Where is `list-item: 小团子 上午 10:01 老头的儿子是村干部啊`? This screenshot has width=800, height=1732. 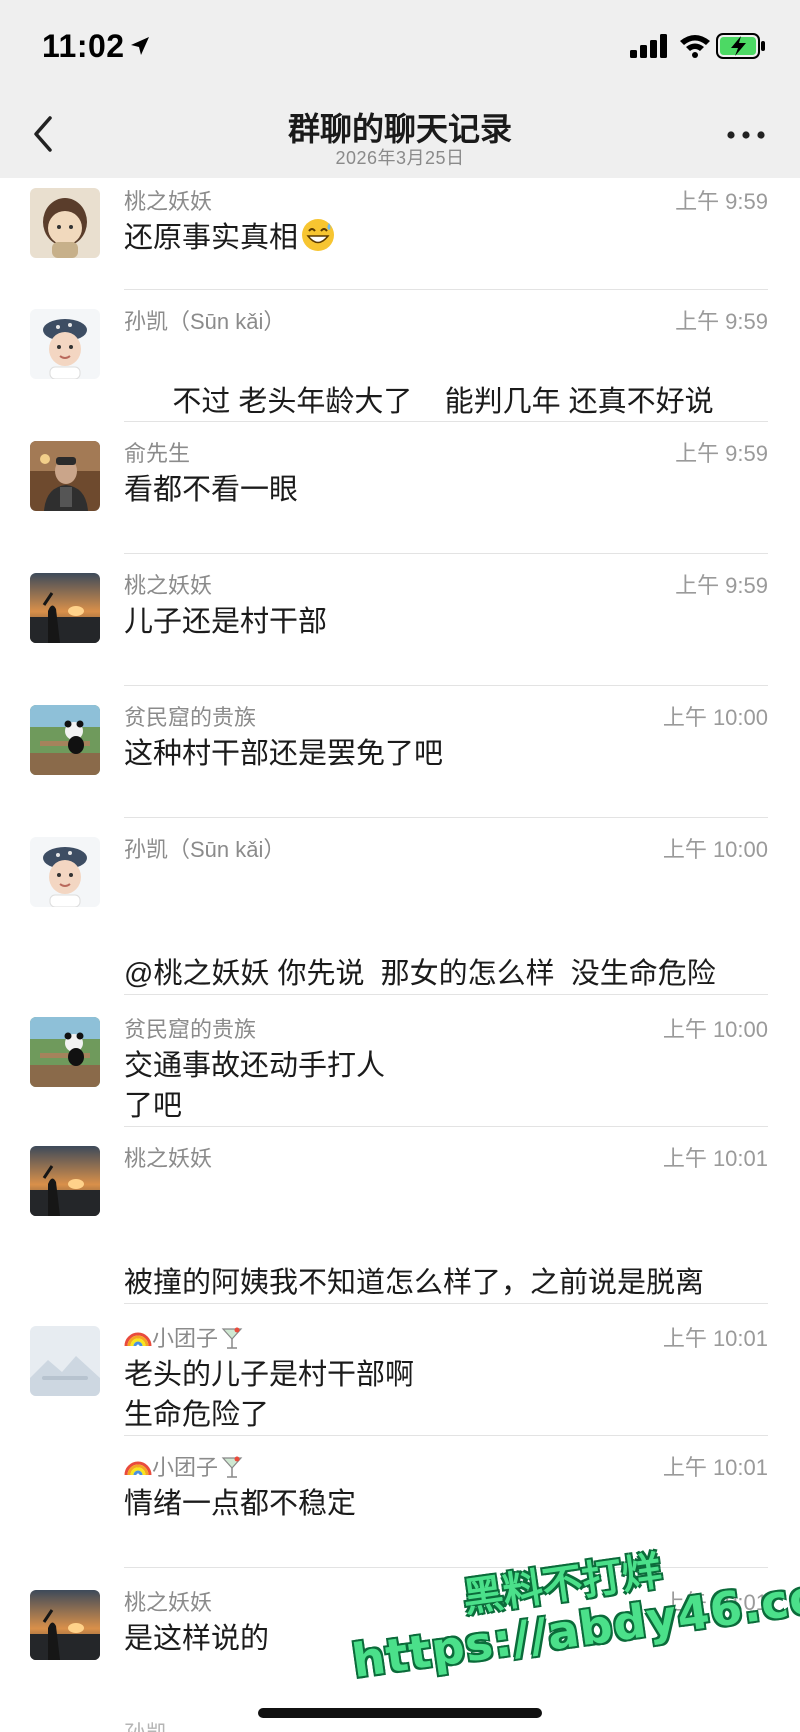 list-item: 小团子 上午 10:01 老头的儿子是村干部啊 is located at coordinates (400, 1370).